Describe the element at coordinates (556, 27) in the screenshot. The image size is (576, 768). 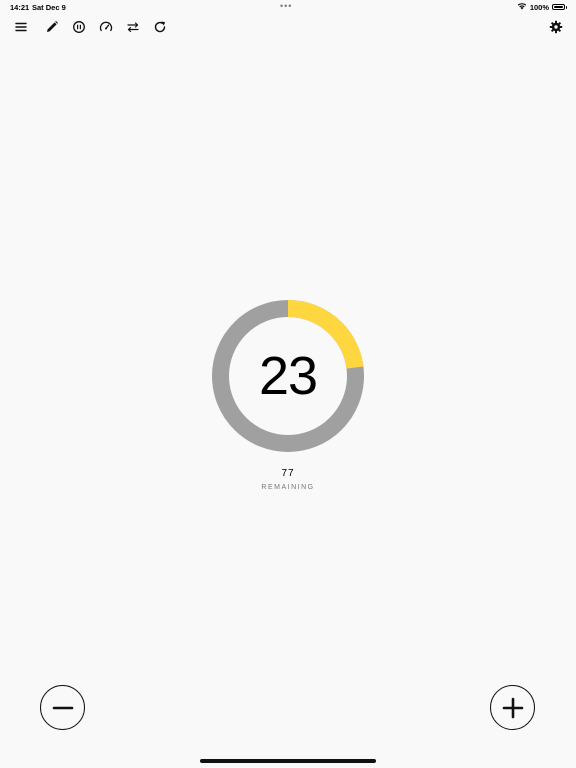
I see `gear-icon` at that location.